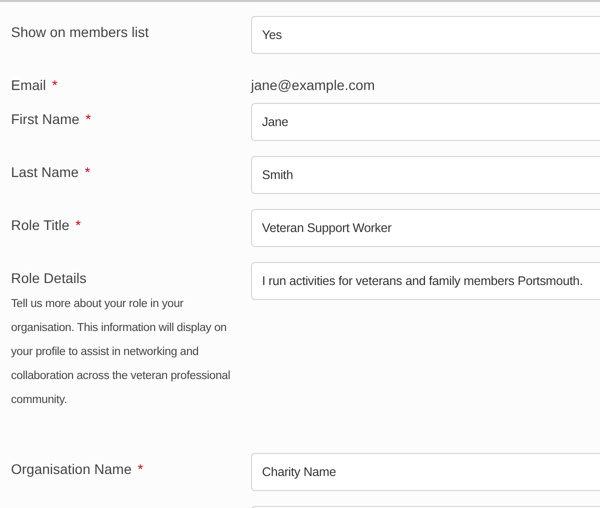  What do you see at coordinates (45, 119) in the screenshot?
I see `field-label: First Name` at bounding box center [45, 119].